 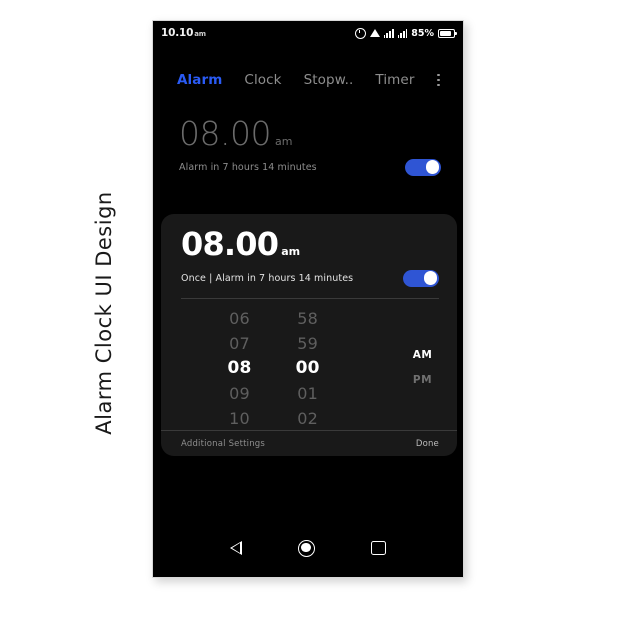 What do you see at coordinates (239, 318) in the screenshot?
I see `hour-option: 06` at bounding box center [239, 318].